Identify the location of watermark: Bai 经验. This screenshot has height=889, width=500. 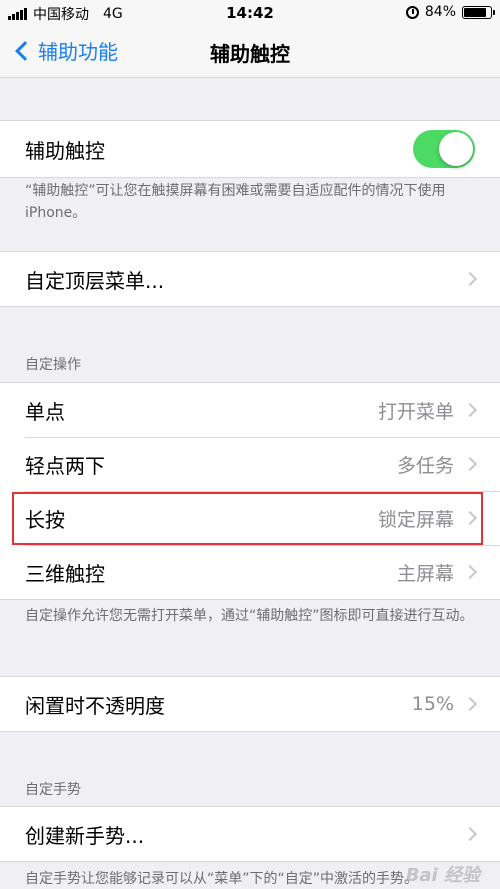
(442, 875).